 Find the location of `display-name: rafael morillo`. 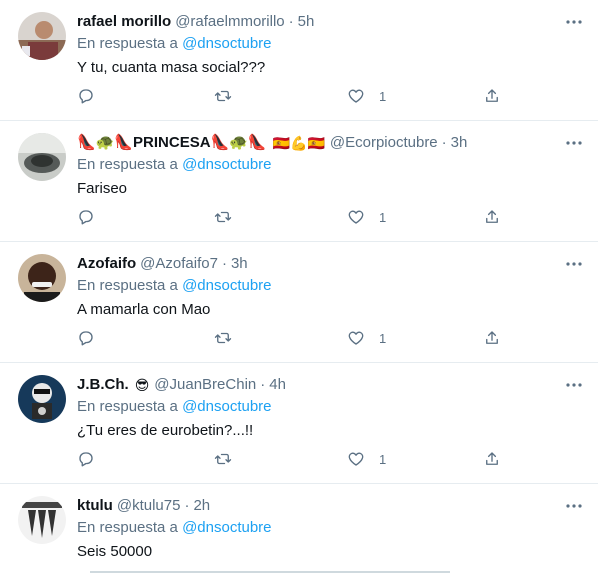

display-name: rafael morillo is located at coordinates (124, 22).